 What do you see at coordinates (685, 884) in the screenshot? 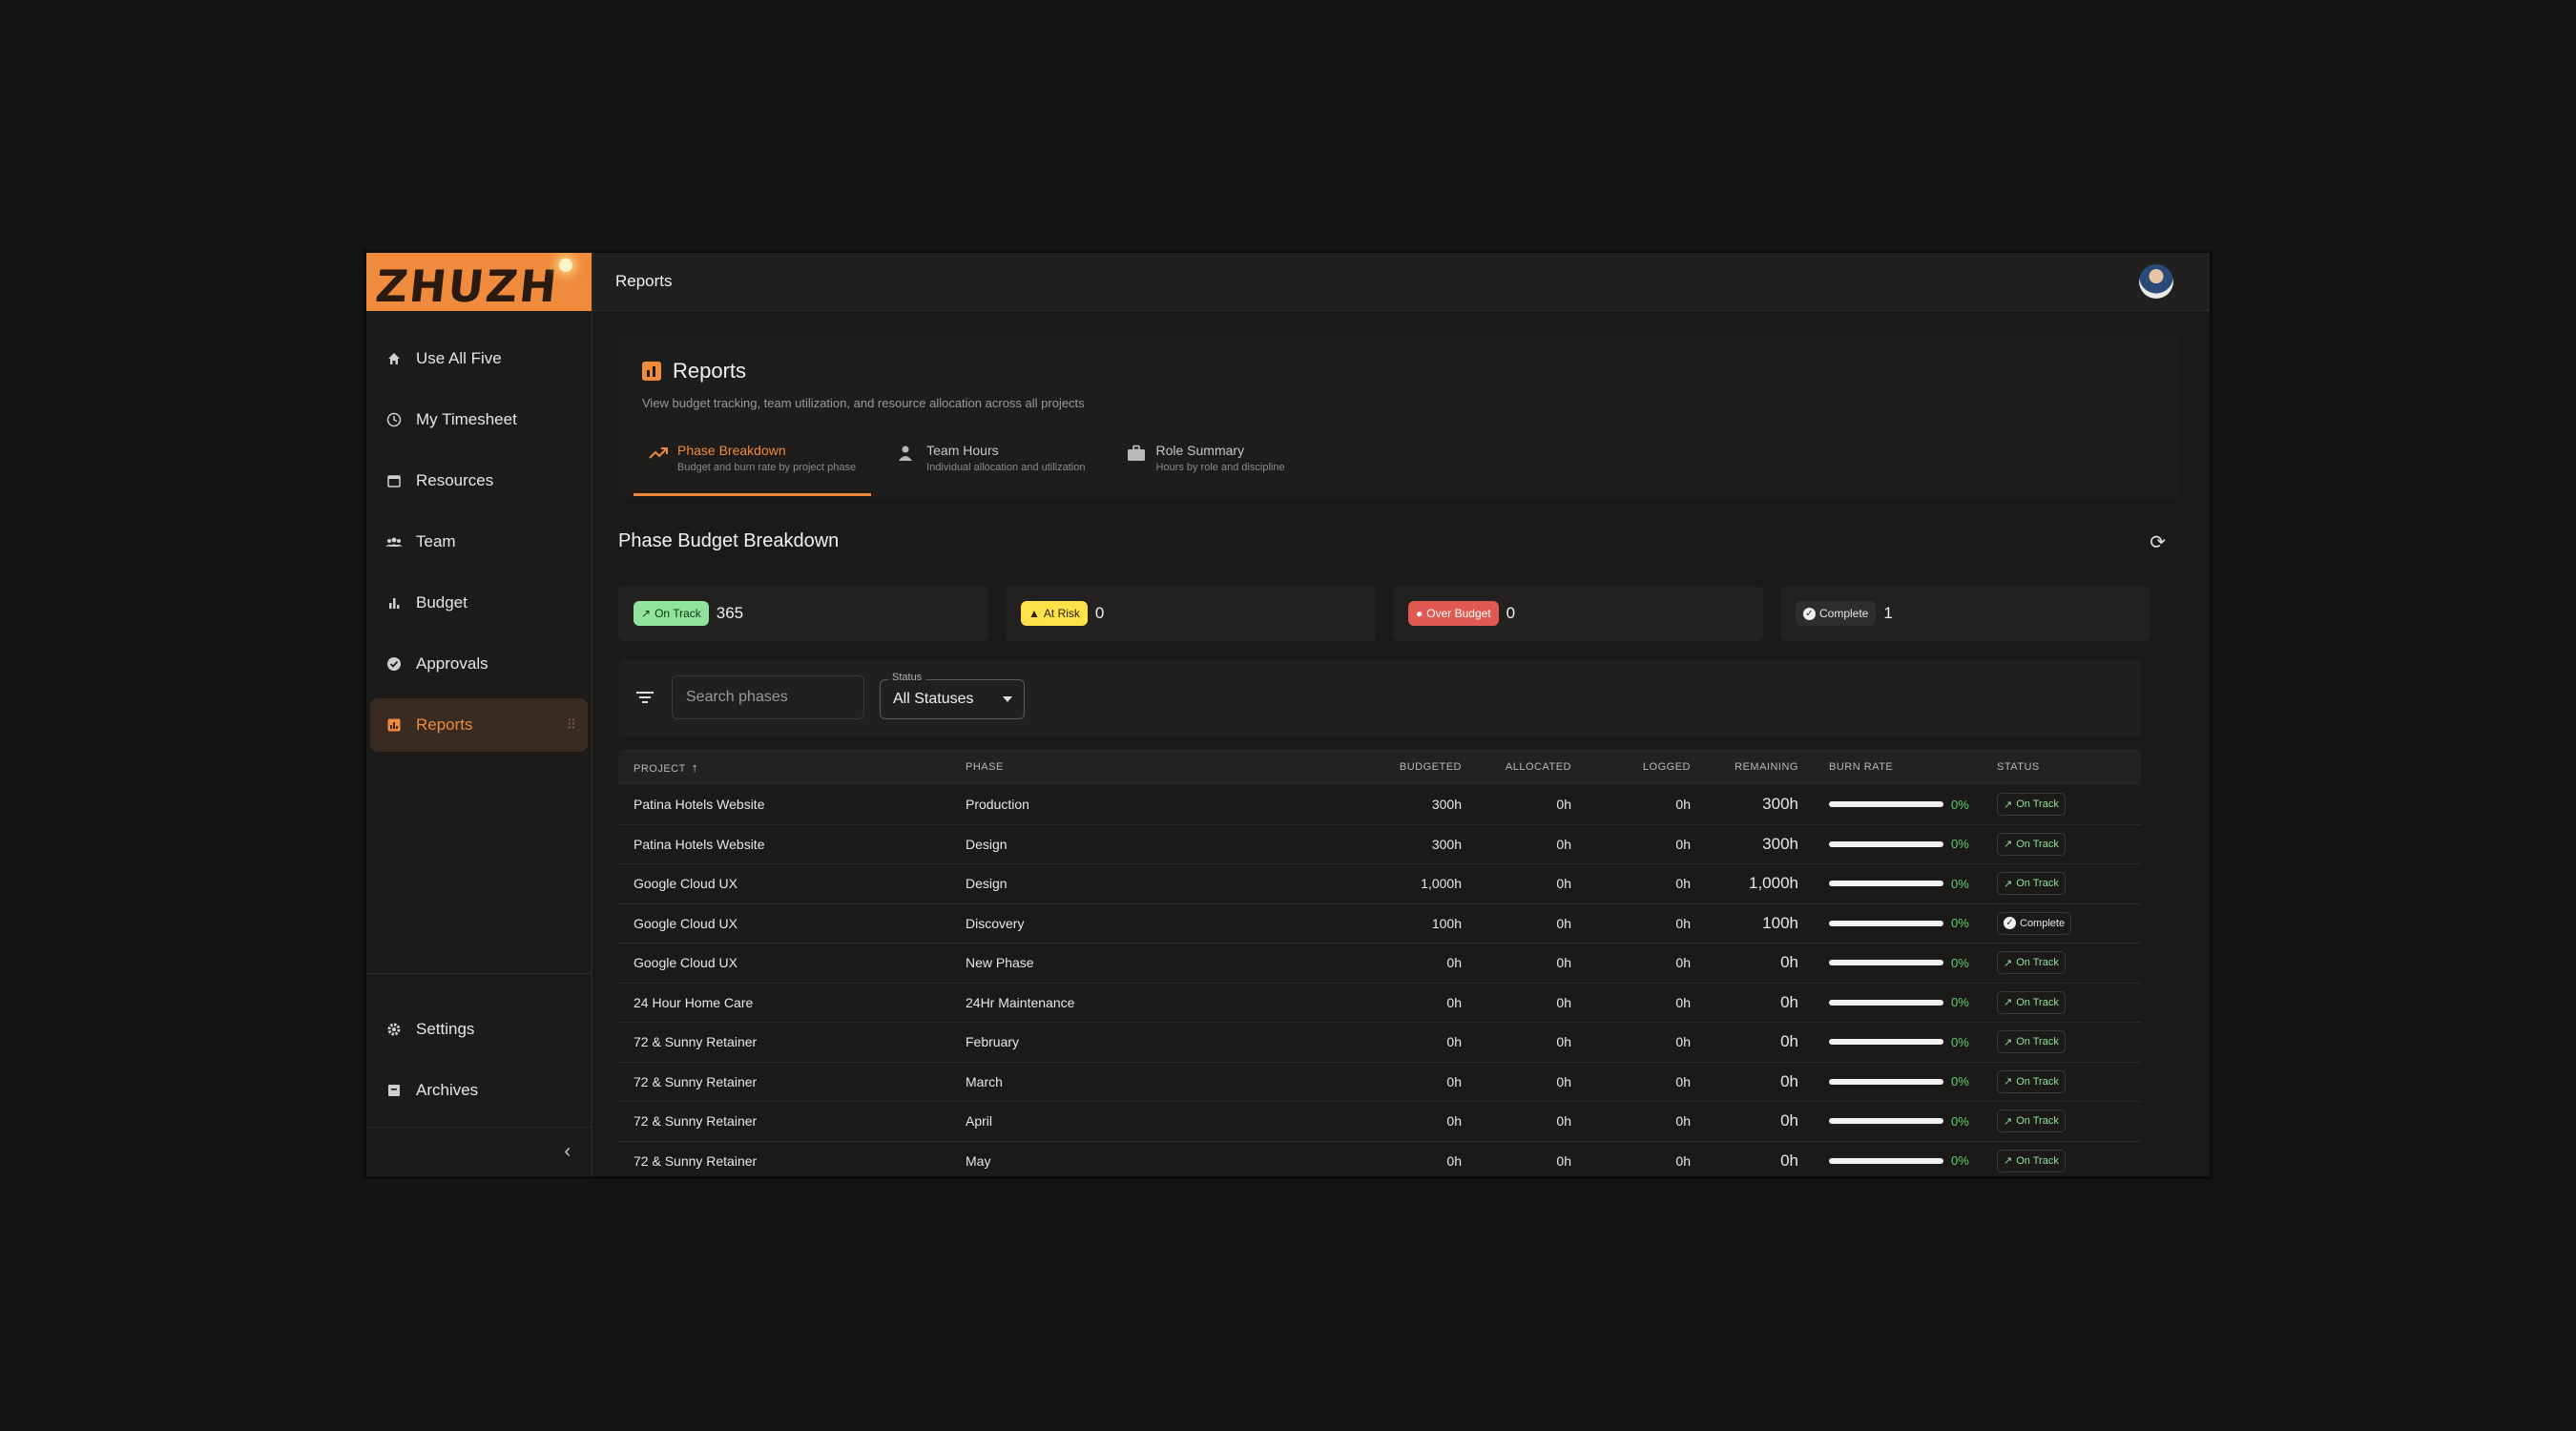
I see `cell-project: Google Cloud UX` at bounding box center [685, 884].